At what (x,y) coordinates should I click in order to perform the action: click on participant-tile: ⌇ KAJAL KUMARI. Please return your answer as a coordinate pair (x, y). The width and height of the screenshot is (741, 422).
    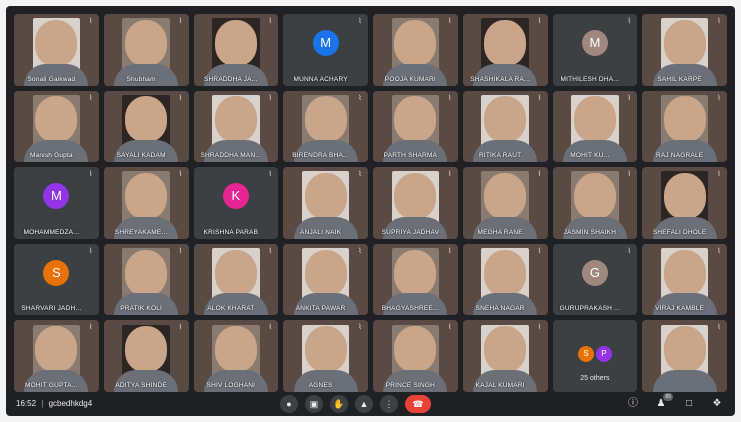
    Looking at the image, I should click on (505, 356).